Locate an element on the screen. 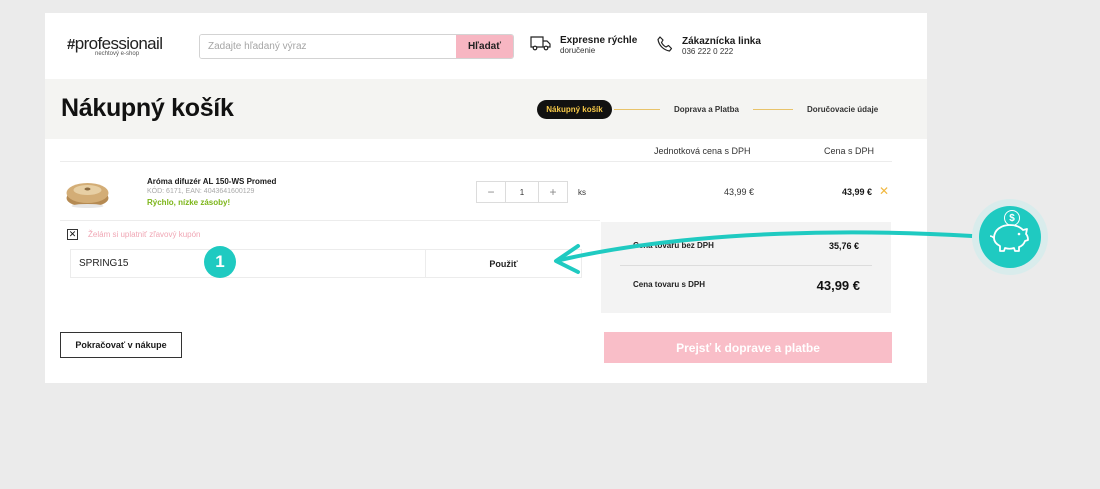 The width and height of the screenshot is (1100, 489). line-total: 43,99 € is located at coordinates (857, 192).